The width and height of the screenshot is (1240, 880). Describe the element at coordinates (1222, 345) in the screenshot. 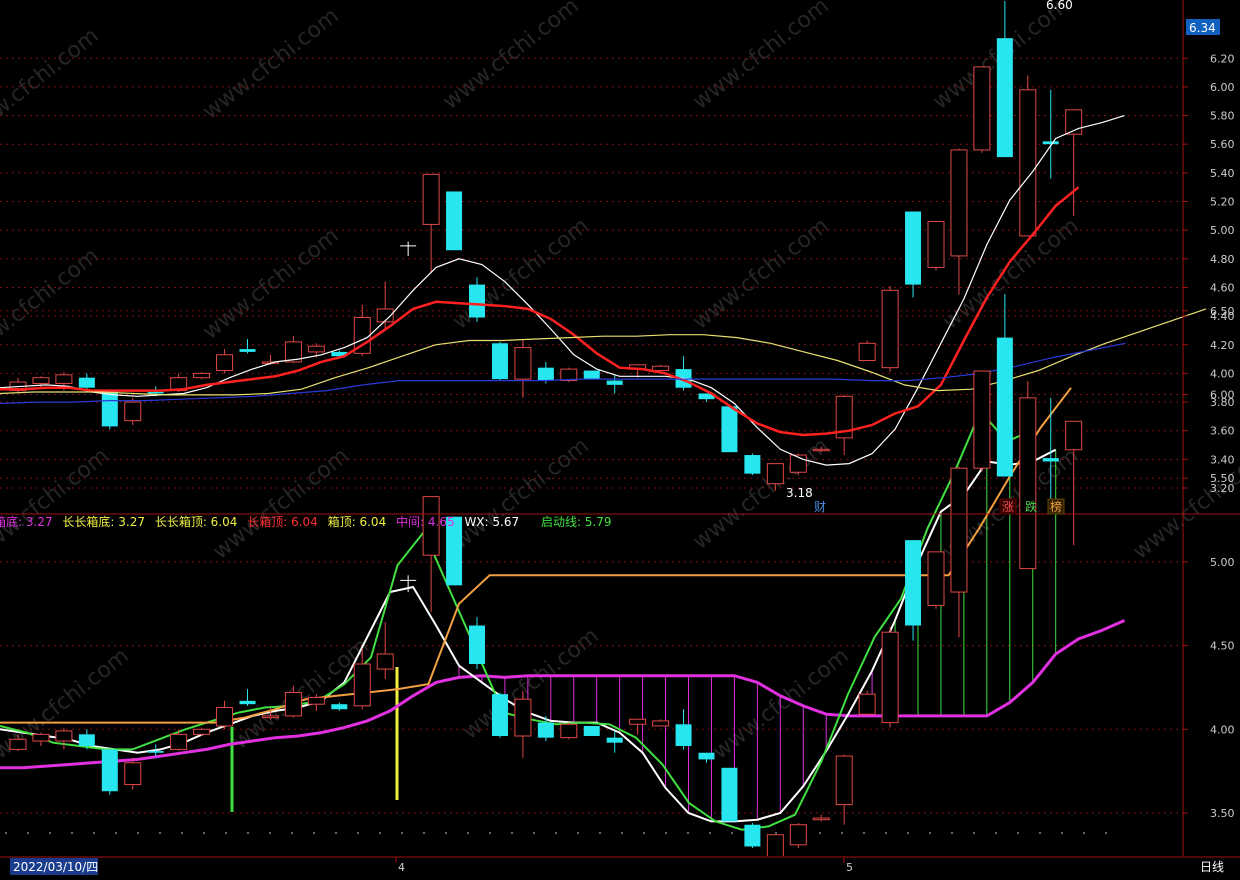

I see `main-tick-label: 4.20` at that location.